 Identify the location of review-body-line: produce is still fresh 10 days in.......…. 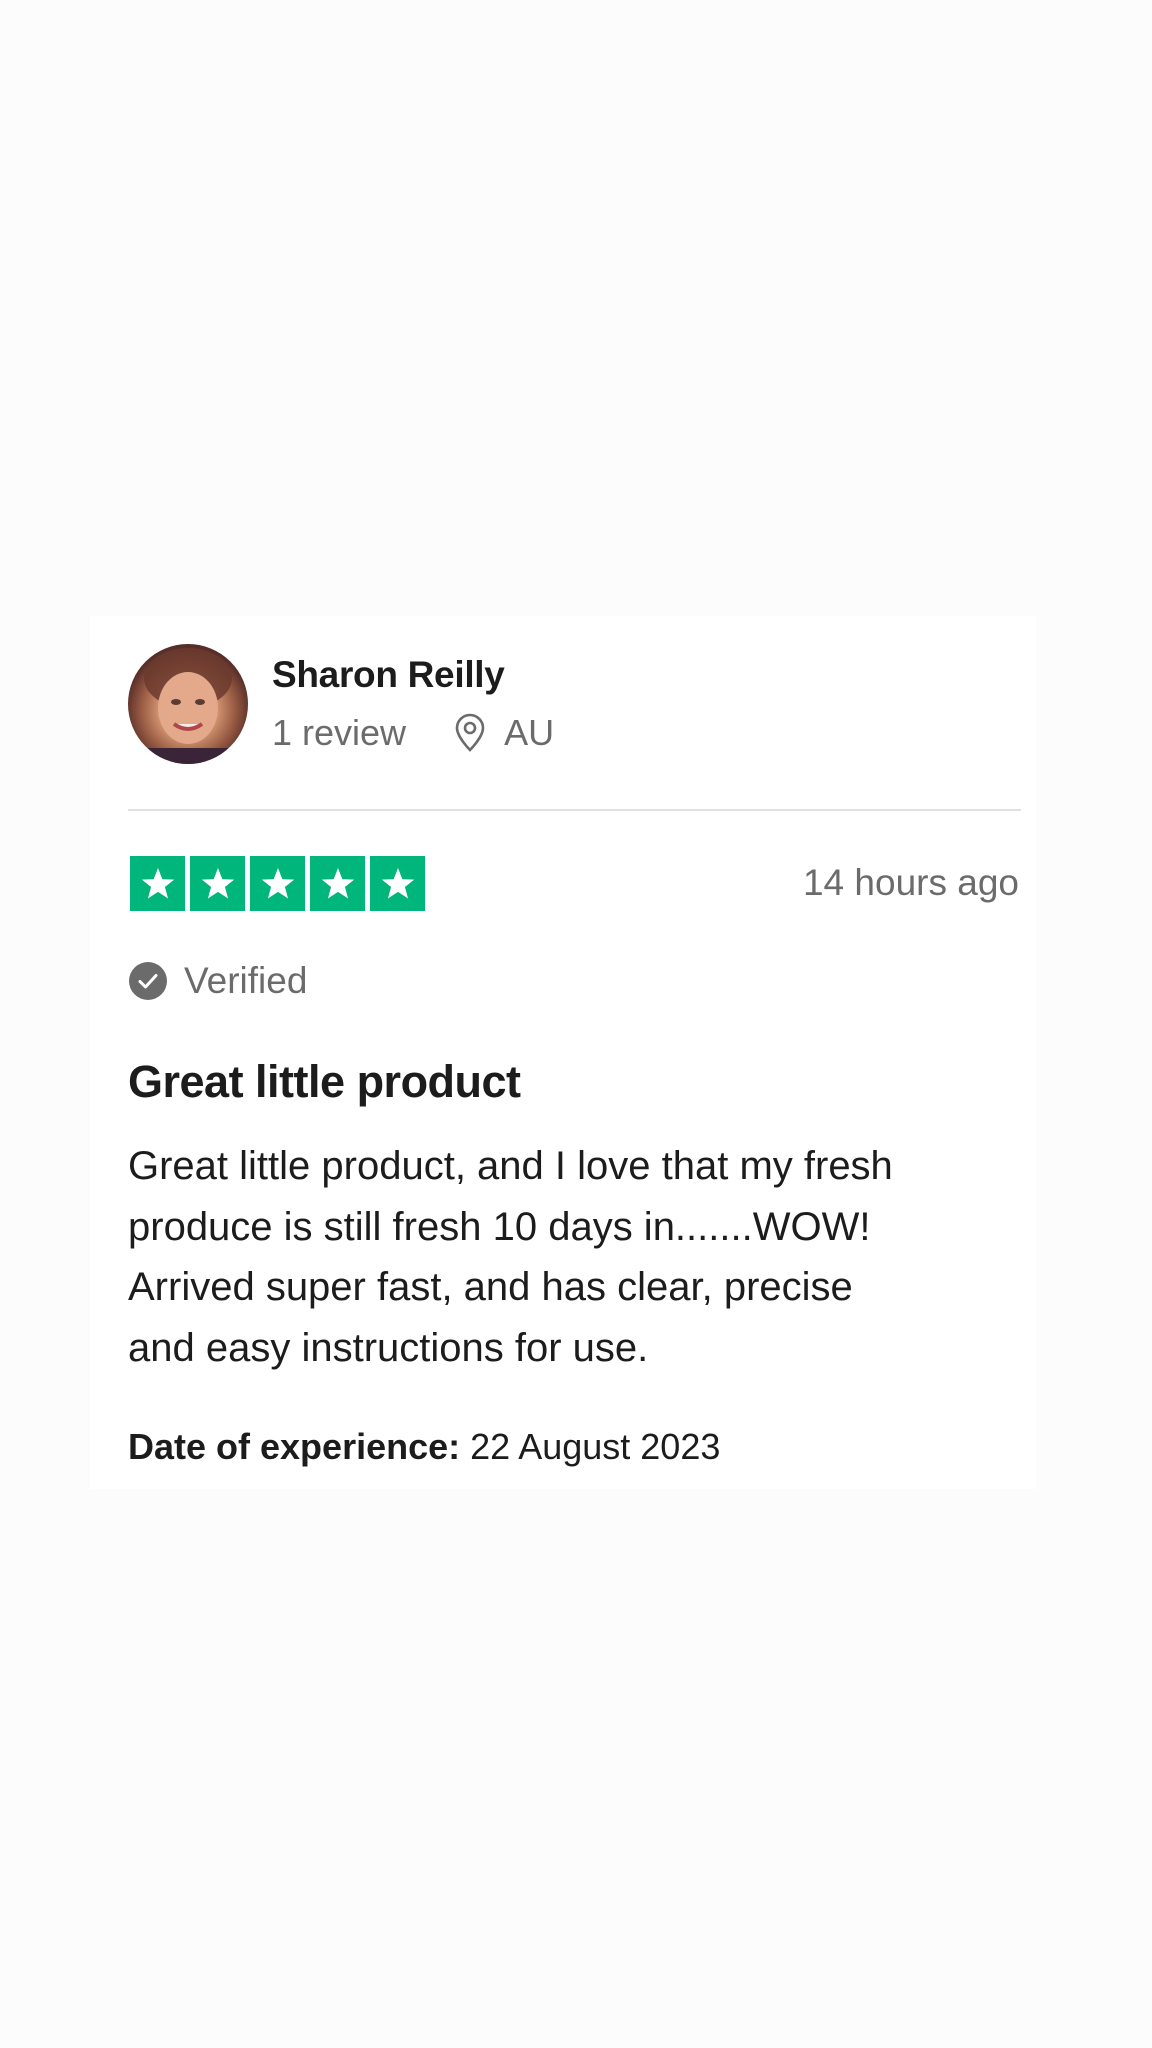
(499, 1226).